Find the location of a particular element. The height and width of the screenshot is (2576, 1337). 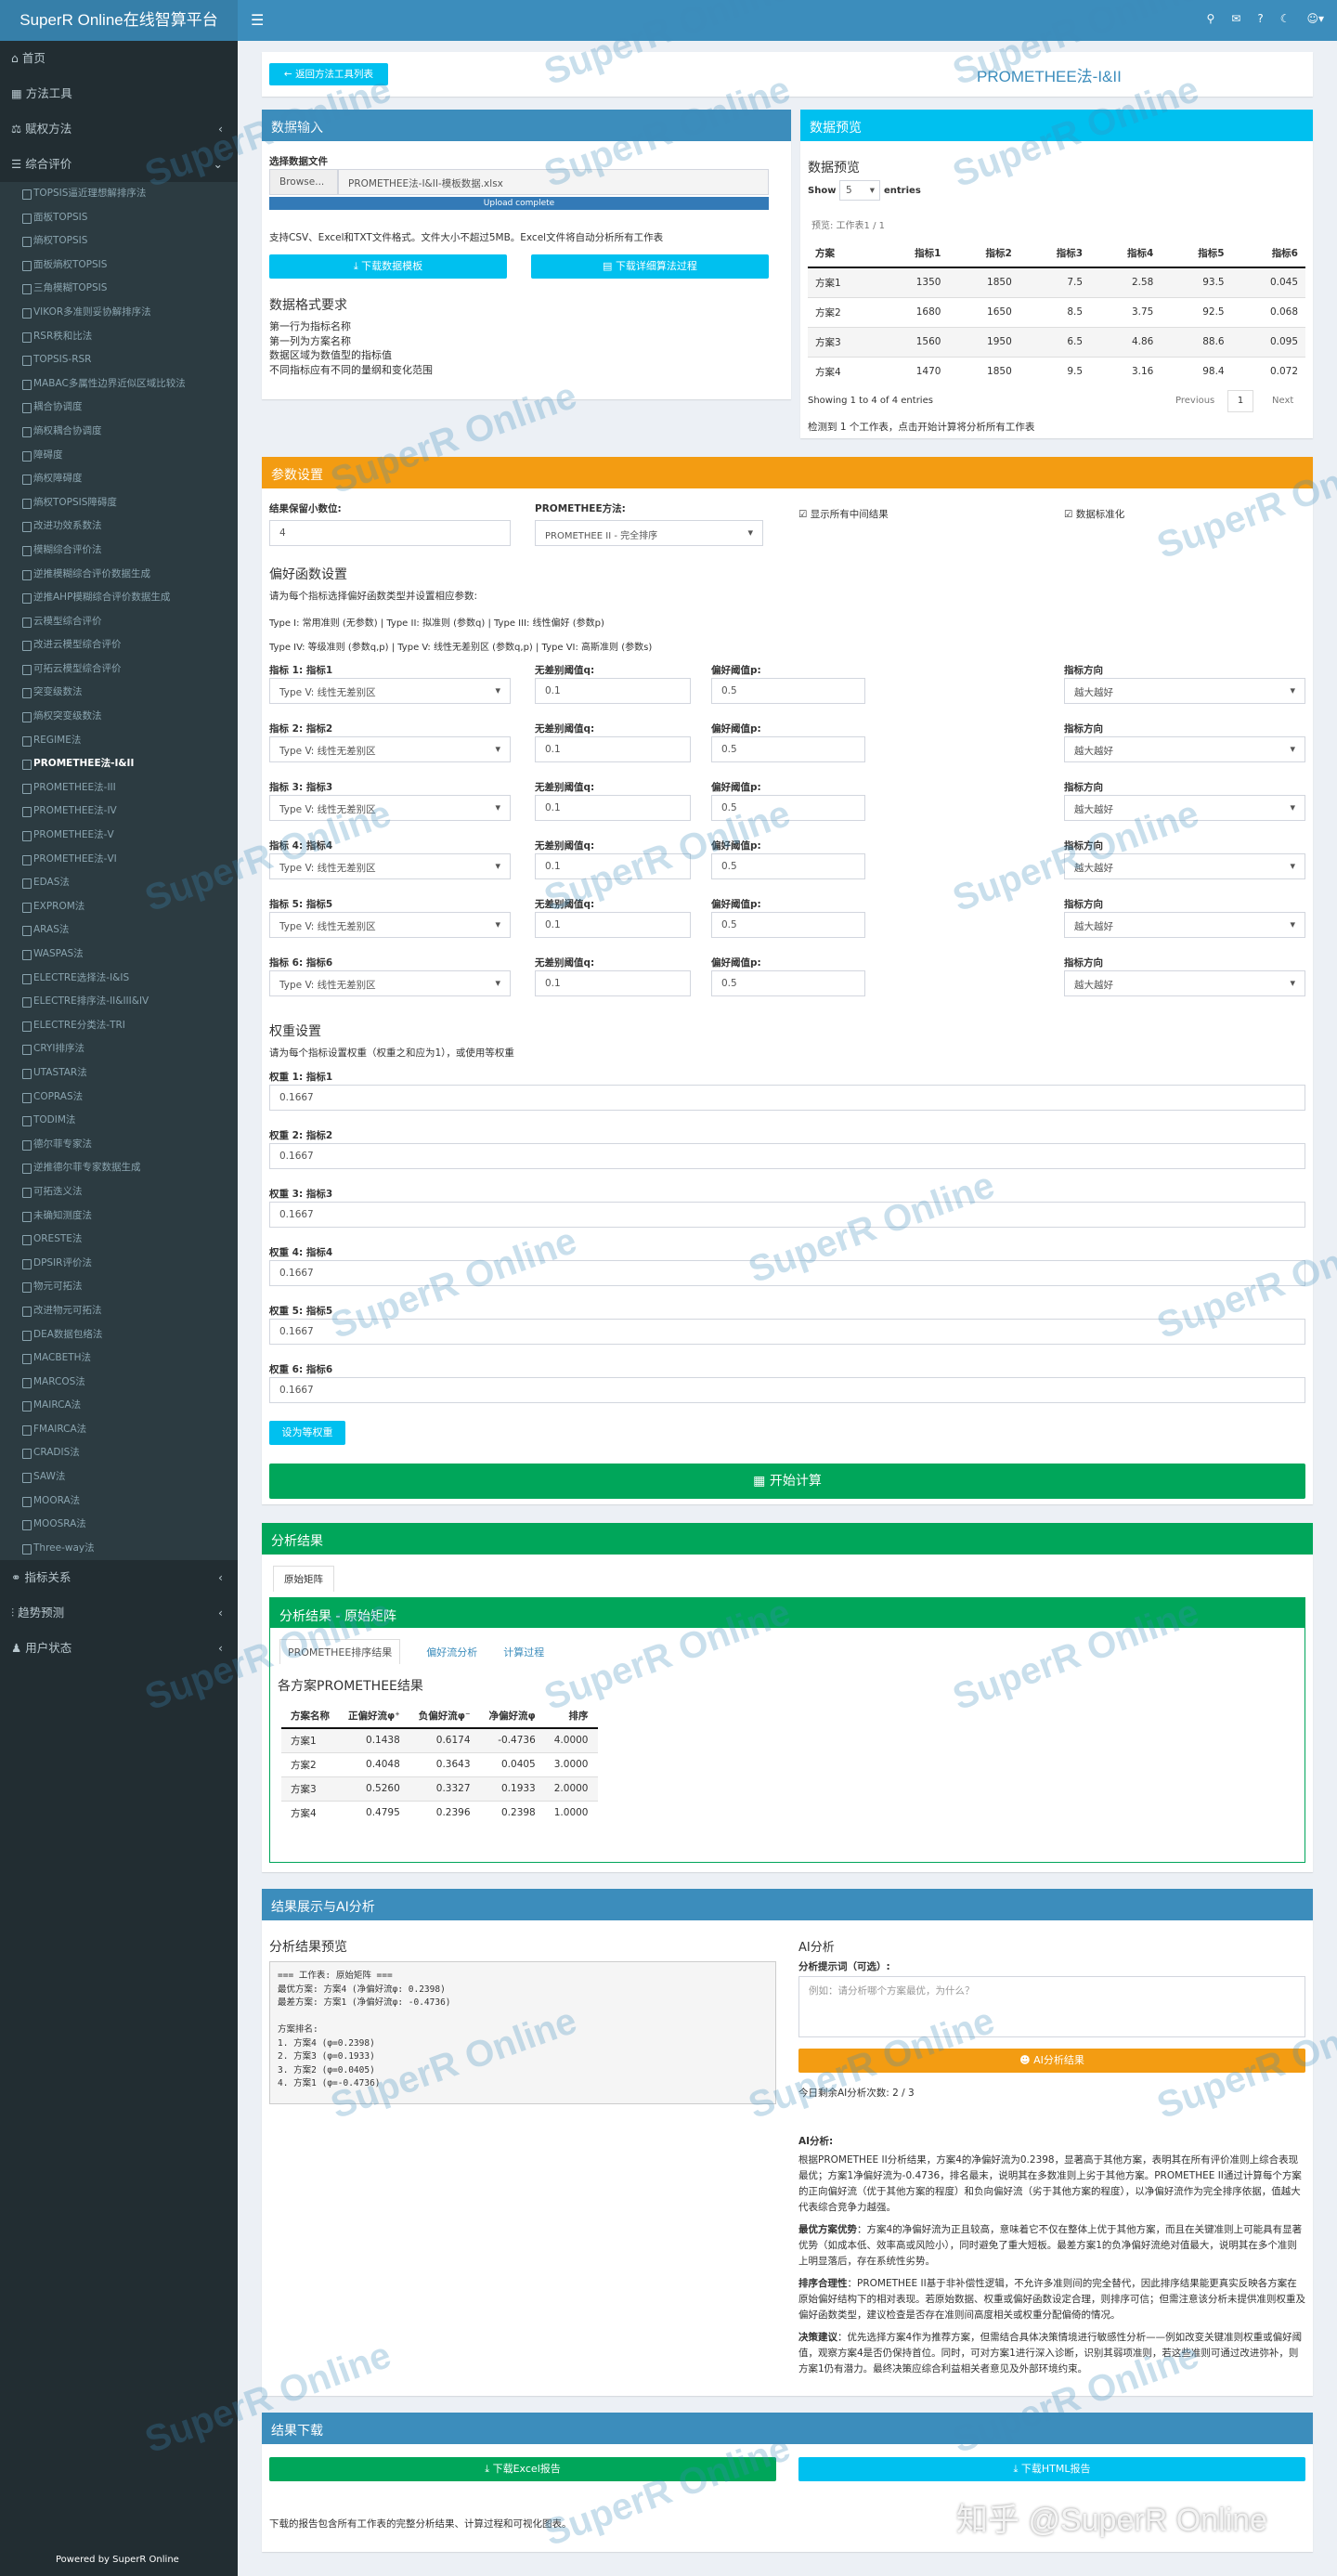

submenu-item: 逆推德尔菲专家数据生成 is located at coordinates (119, 1168).